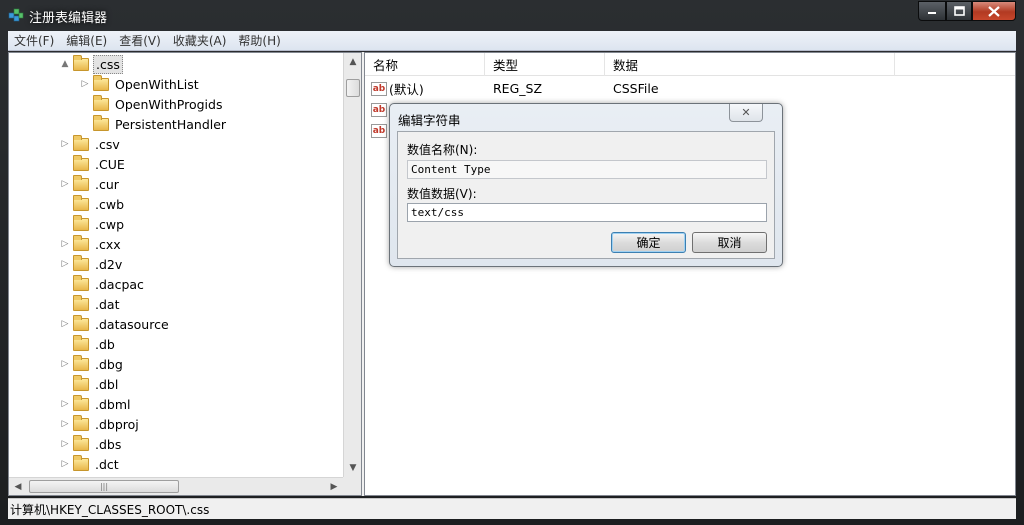 This screenshot has height=525, width=1024. What do you see at coordinates (442, 150) in the screenshot?
I see `value-name-label: 数值名称(N):` at bounding box center [442, 150].